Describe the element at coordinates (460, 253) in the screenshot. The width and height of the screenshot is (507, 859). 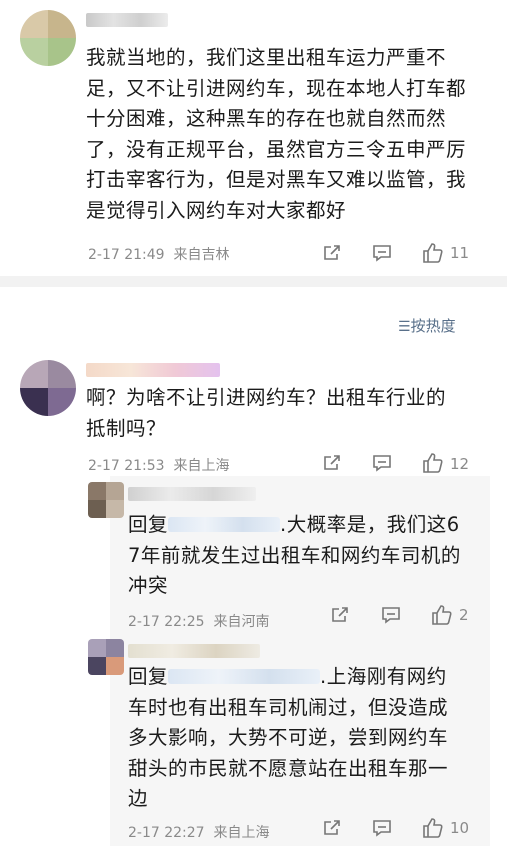
I see `like-count: 11` at that location.